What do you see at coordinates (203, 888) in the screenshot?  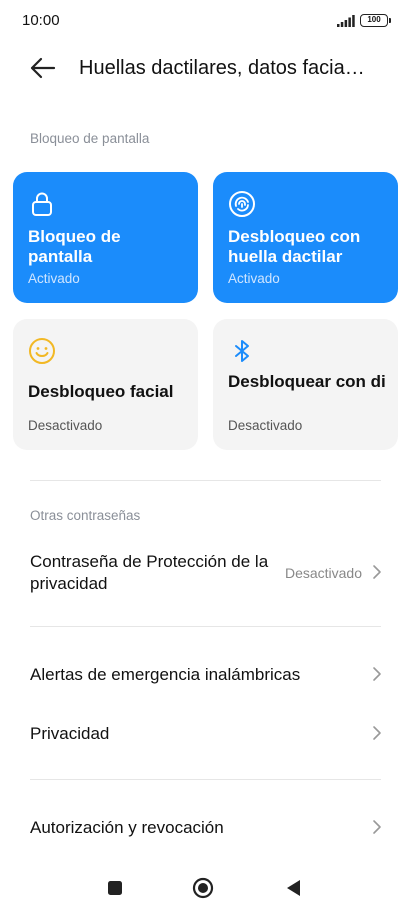 I see `home-button` at bounding box center [203, 888].